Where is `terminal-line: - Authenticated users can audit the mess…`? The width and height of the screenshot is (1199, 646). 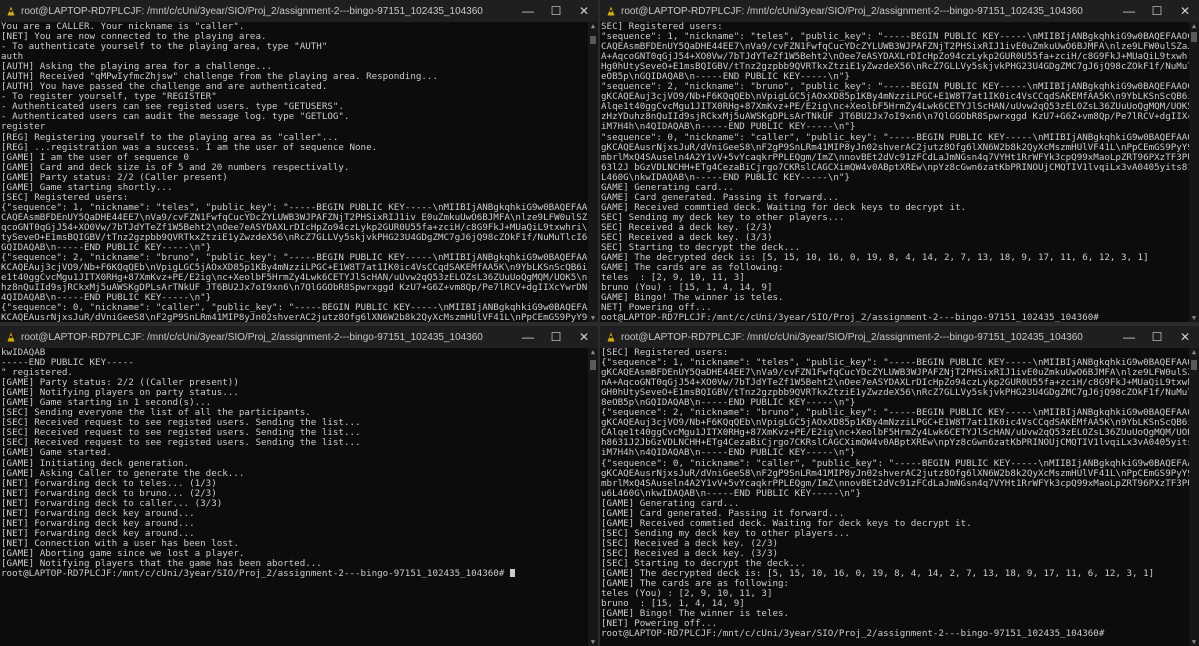
terminal-line: - Authenticated users can audit the mess… is located at coordinates (175, 117).